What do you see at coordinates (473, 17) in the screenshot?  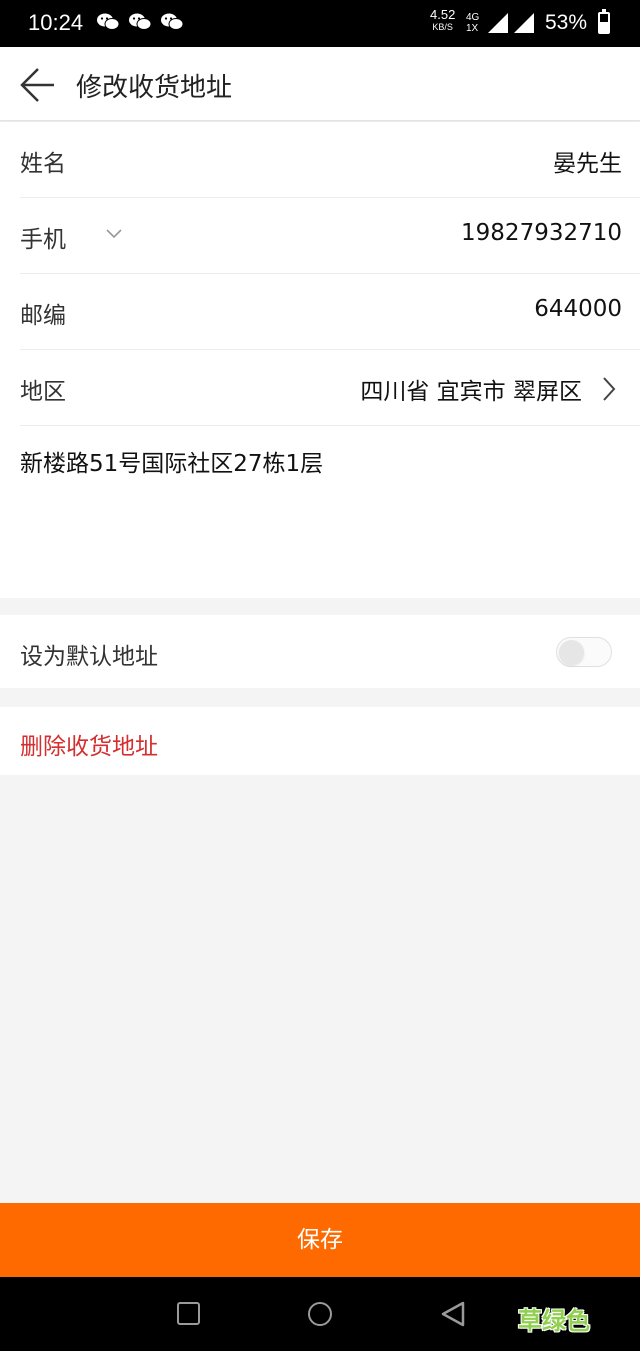 I see `network-type-top: 4G` at bounding box center [473, 17].